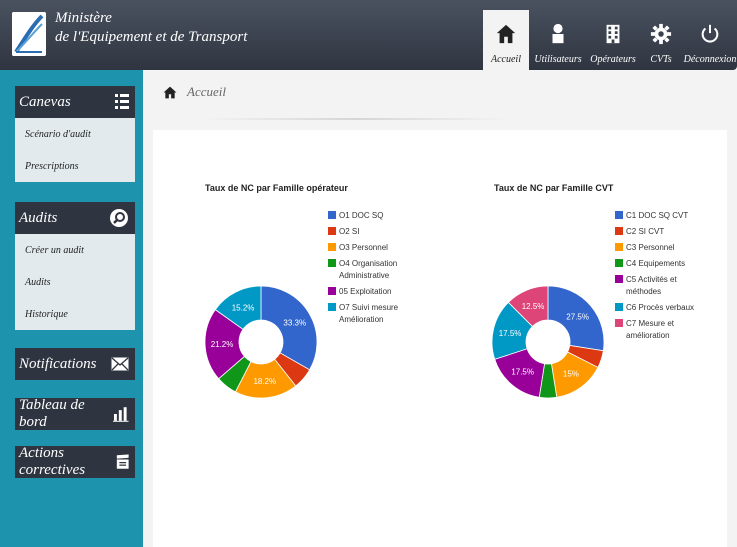 Image resolution: width=737 pixels, height=547 pixels. Describe the element at coordinates (83, 18) in the screenshot. I see `app-title-line1: Ministère` at that location.